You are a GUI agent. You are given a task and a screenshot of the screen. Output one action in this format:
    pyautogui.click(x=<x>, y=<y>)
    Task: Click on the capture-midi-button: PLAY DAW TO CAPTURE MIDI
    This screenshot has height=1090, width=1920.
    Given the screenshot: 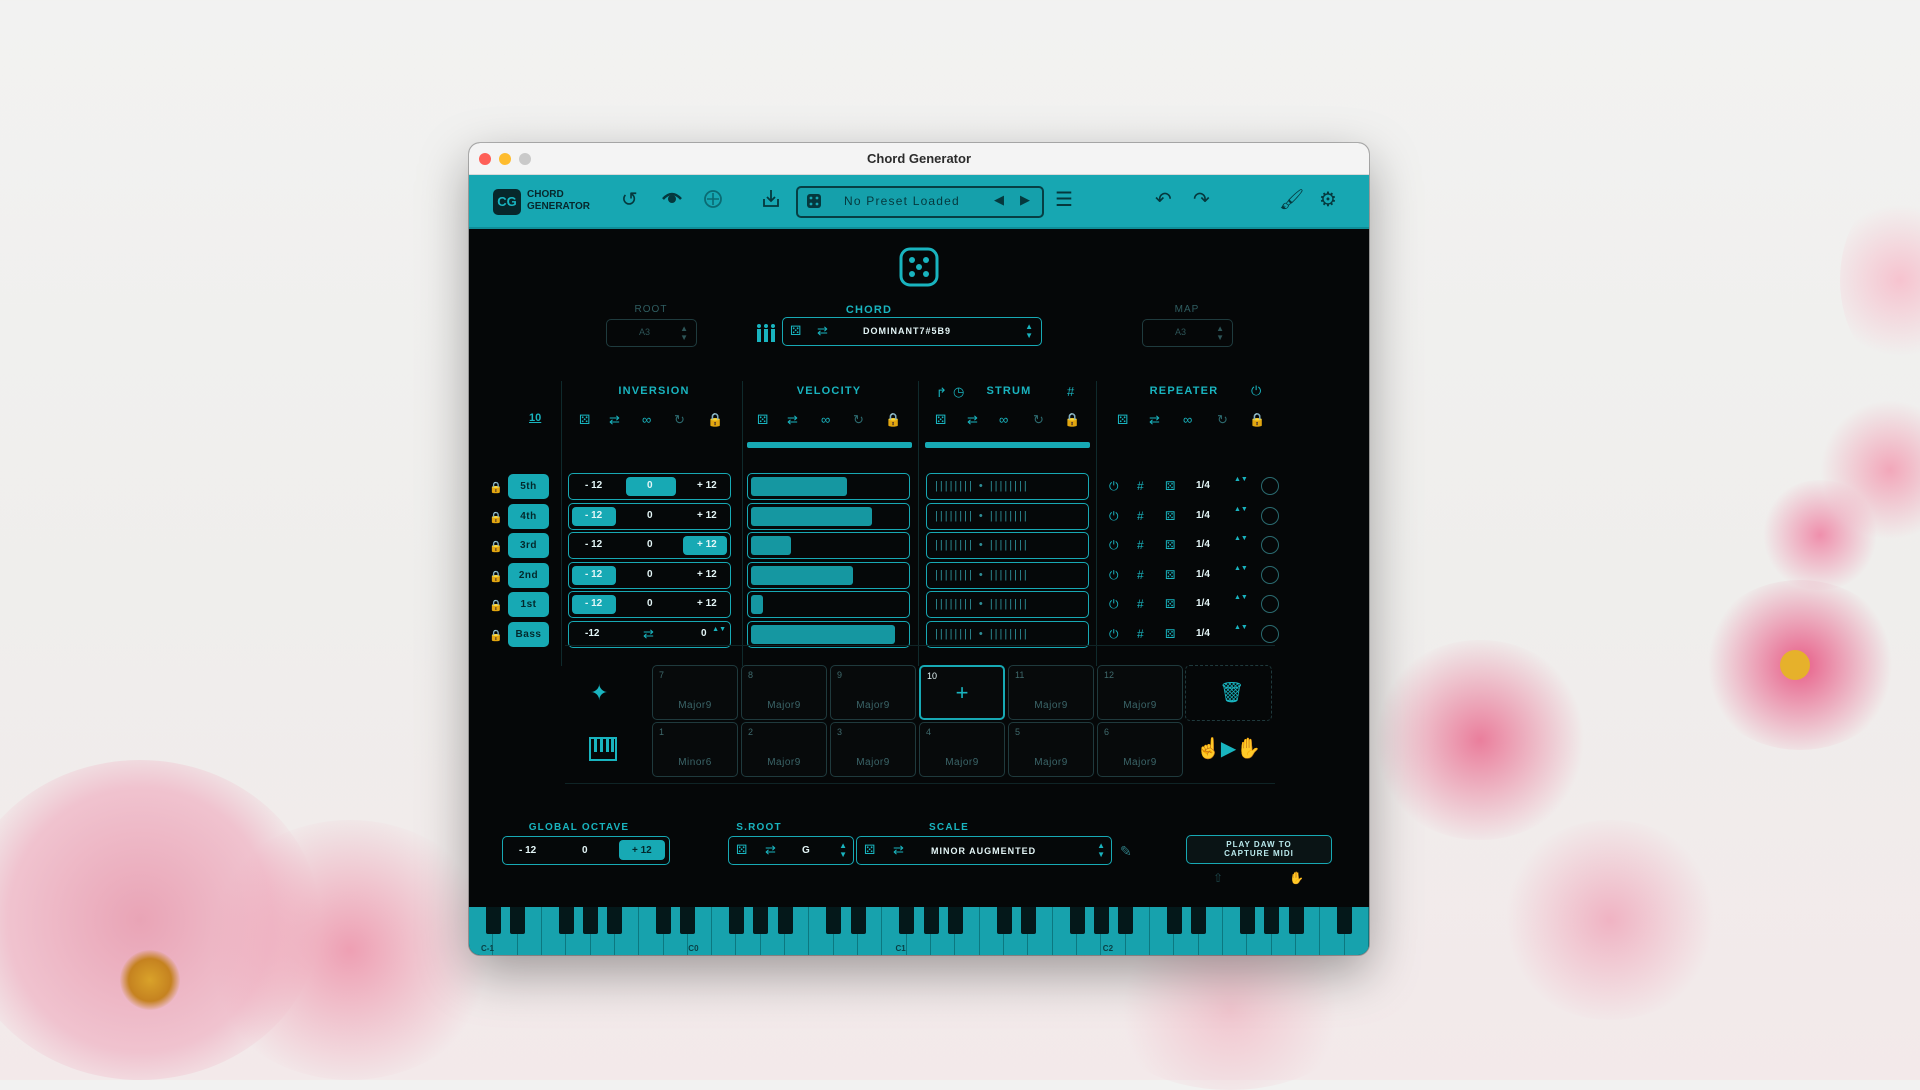 What is the action you would take?
    pyautogui.click(x=1259, y=849)
    